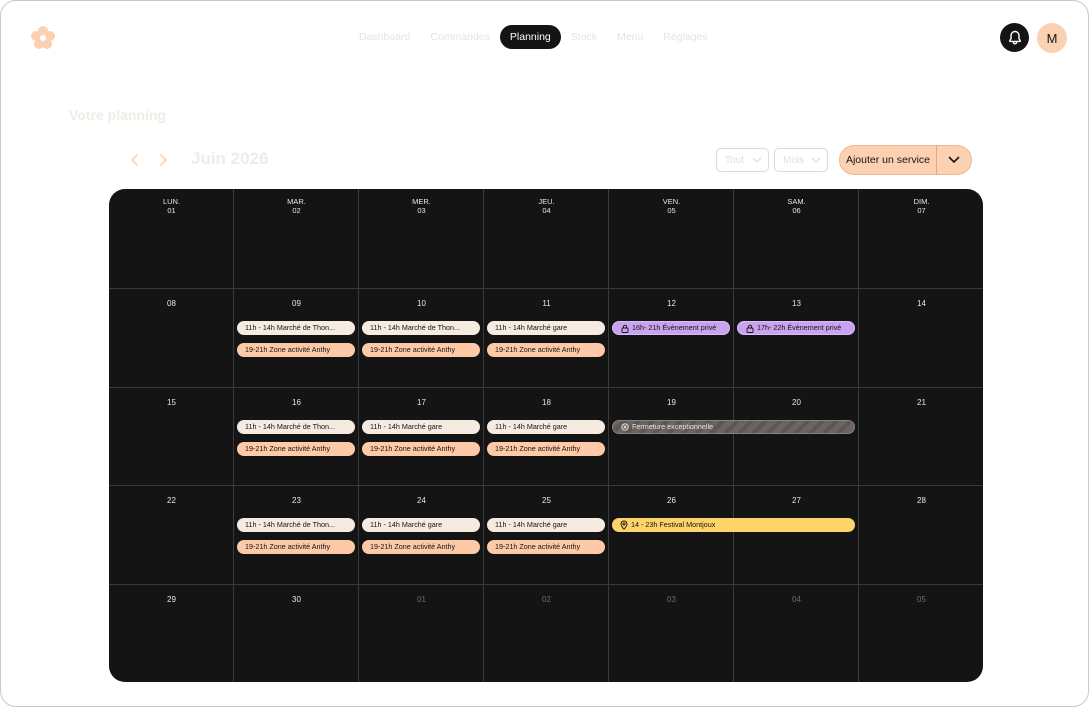  What do you see at coordinates (673, 524) in the screenshot?
I see `calendar-event-label: 14 - 23h Festival Montjoux` at bounding box center [673, 524].